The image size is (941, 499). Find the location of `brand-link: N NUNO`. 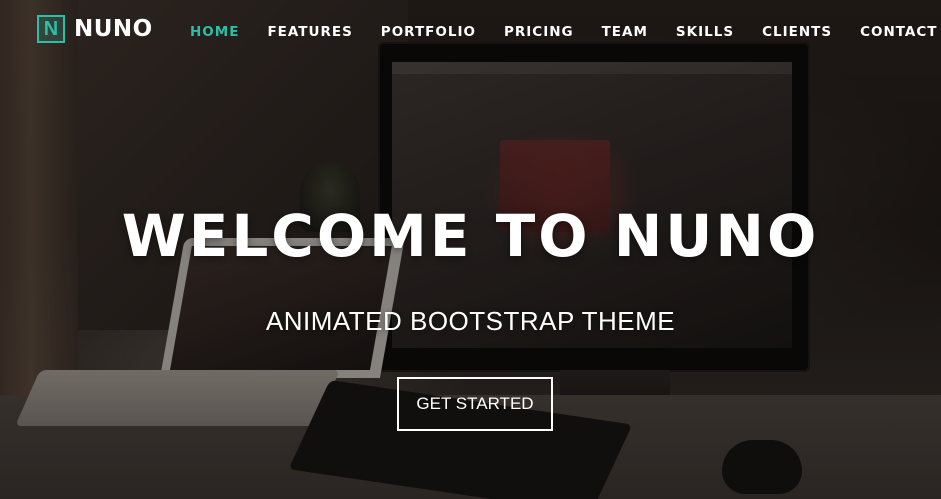

brand-link: N NUNO is located at coordinates (95, 29).